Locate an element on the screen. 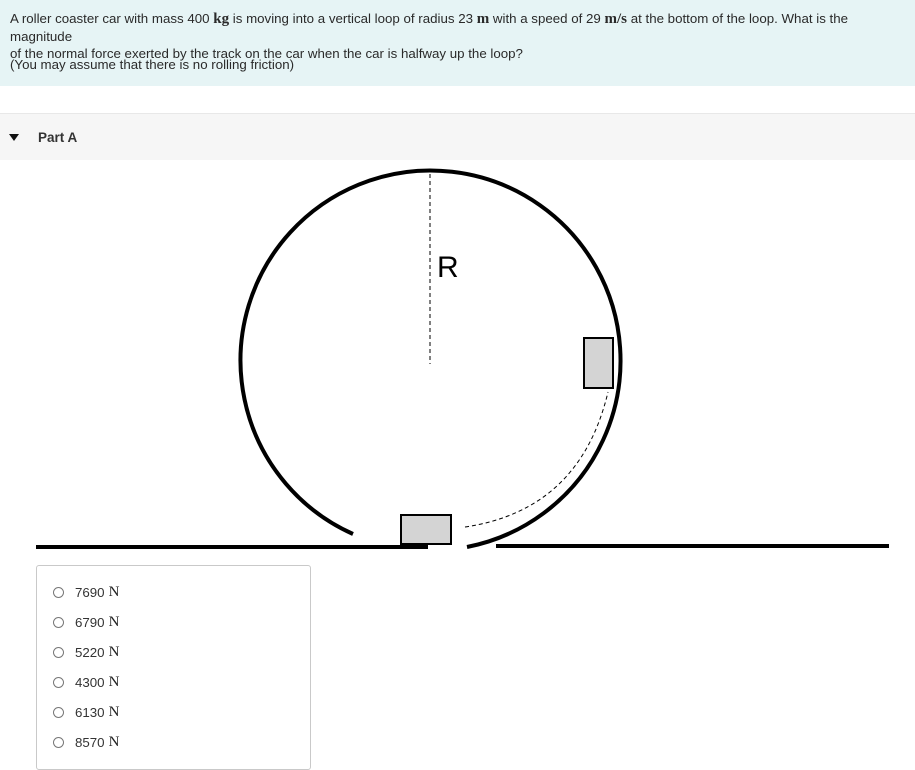  car-path is located at coordinates (536, 459).